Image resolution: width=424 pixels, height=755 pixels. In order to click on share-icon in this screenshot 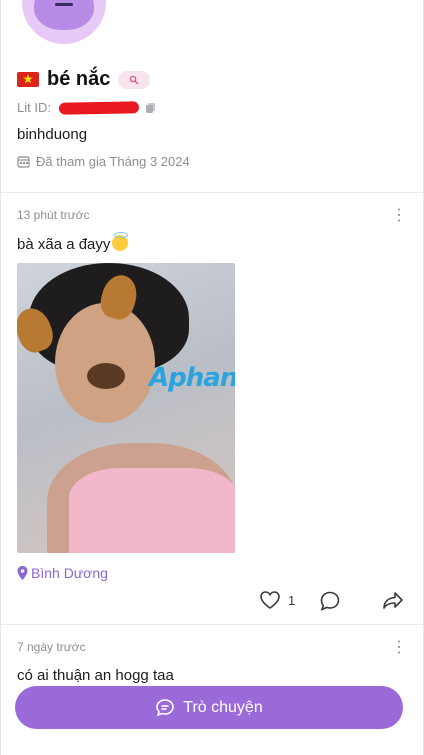, I will do `click(393, 600)`.